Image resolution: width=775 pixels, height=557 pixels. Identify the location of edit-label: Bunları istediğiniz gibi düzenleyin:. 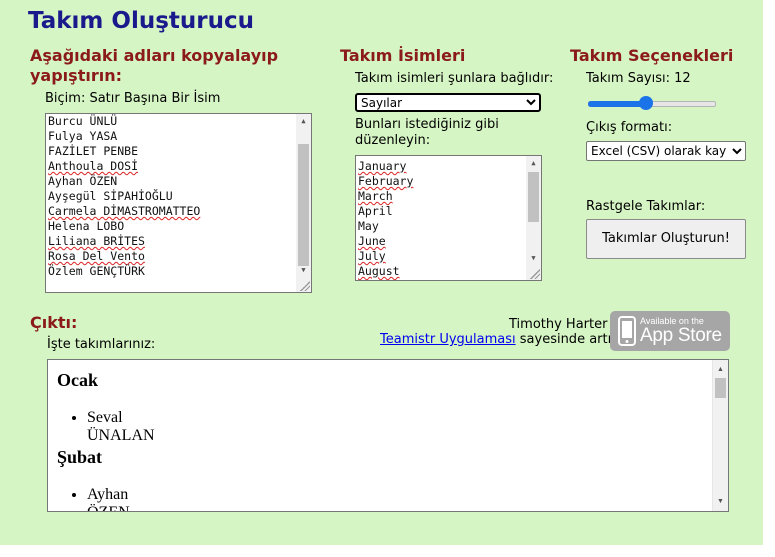
(427, 132).